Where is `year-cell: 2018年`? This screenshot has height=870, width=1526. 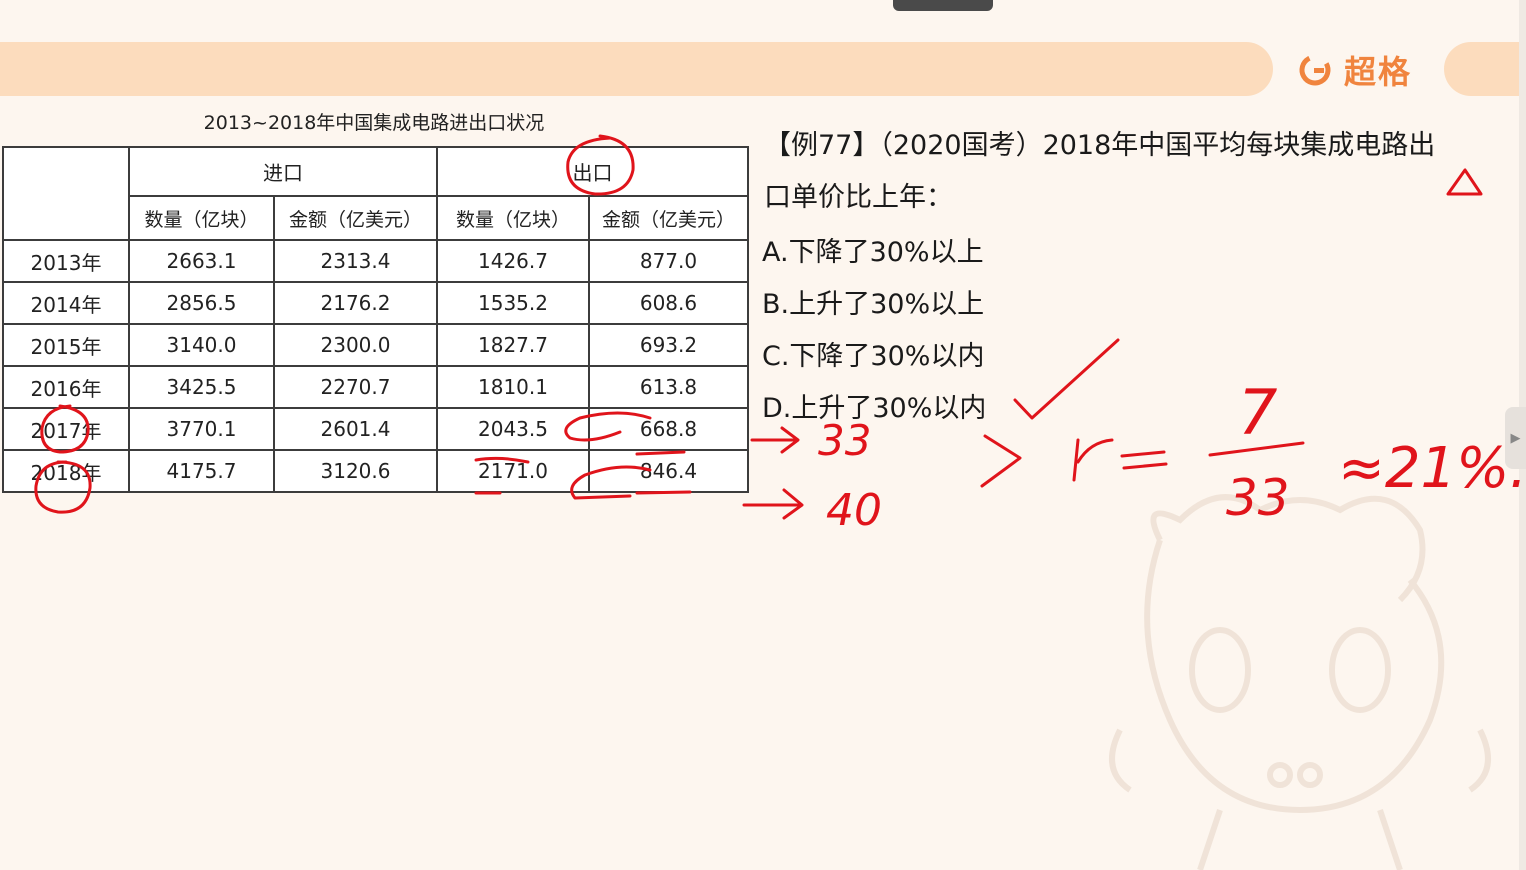 year-cell: 2018年 is located at coordinates (66, 471).